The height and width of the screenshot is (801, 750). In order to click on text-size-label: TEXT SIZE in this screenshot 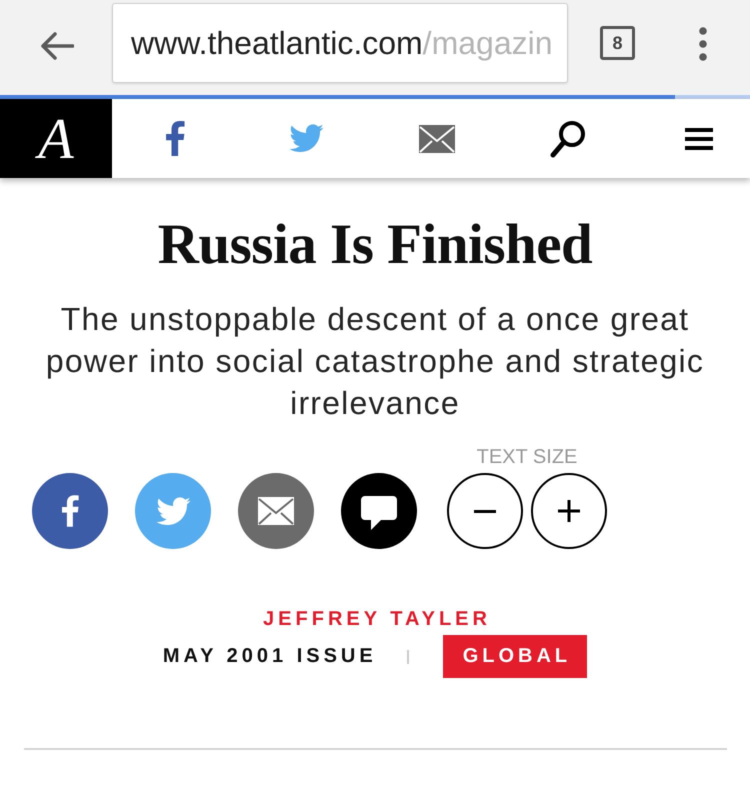, I will do `click(527, 457)`.